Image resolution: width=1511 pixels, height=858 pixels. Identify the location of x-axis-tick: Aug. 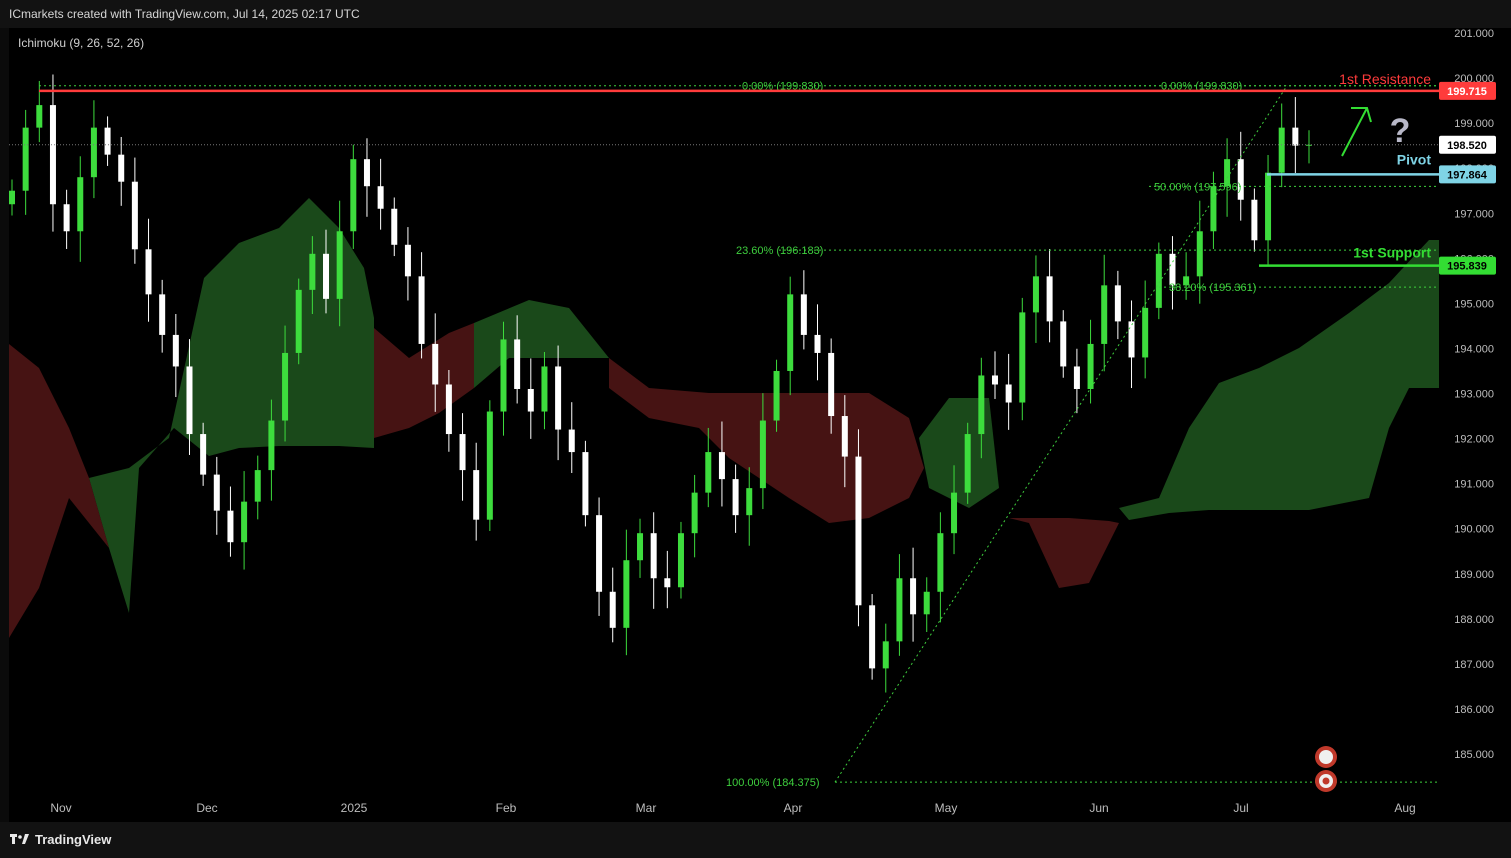
(1404, 808).